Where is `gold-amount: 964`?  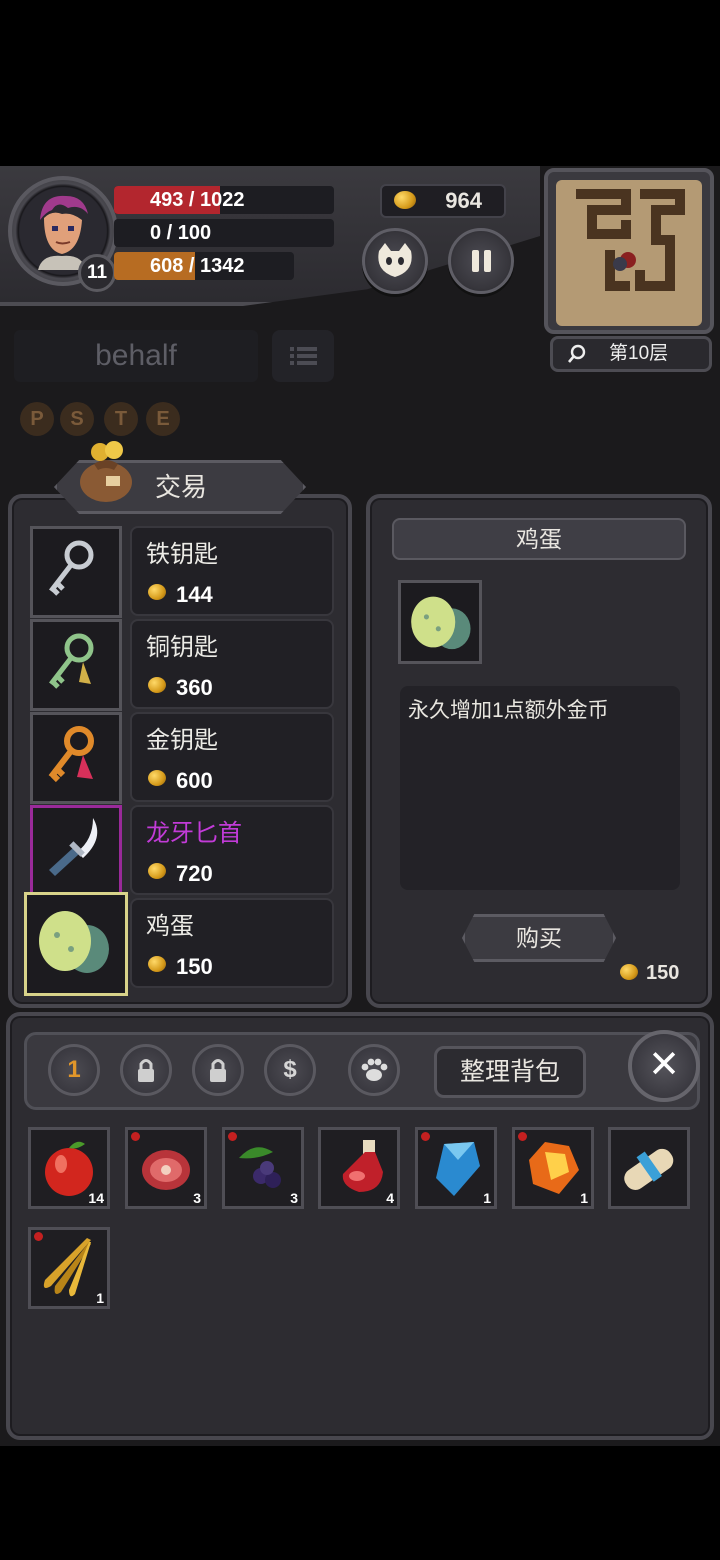
gold-amount: 964 is located at coordinates (463, 200).